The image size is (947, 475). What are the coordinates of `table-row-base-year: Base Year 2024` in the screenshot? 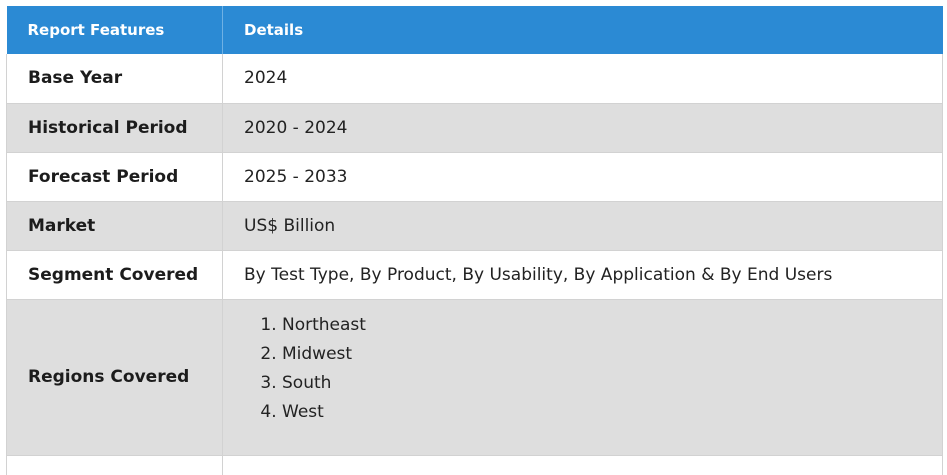 It's located at (474, 79).